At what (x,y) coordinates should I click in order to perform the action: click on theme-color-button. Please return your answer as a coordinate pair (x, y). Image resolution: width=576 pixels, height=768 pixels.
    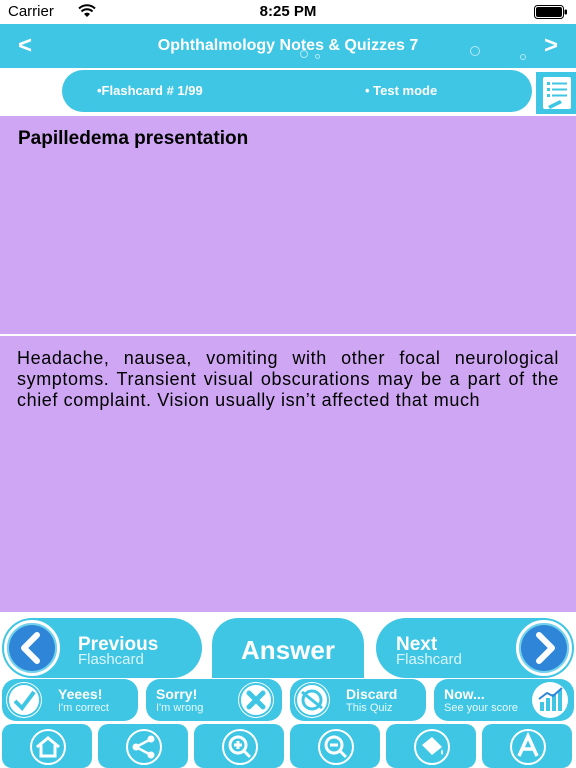
    Looking at the image, I should click on (431, 746).